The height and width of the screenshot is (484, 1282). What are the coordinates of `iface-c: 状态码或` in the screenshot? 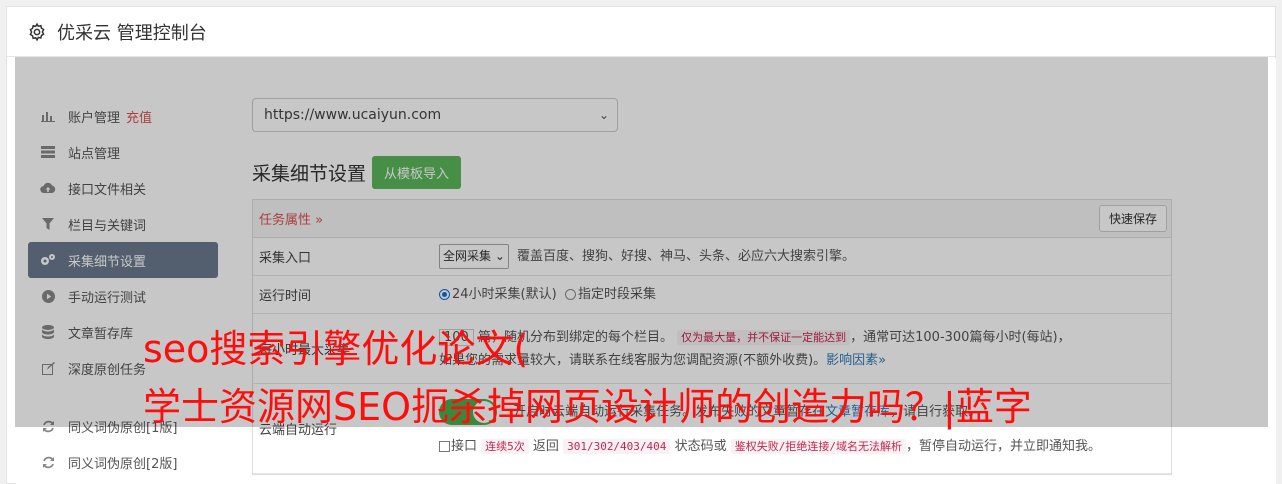 It's located at (700, 446).